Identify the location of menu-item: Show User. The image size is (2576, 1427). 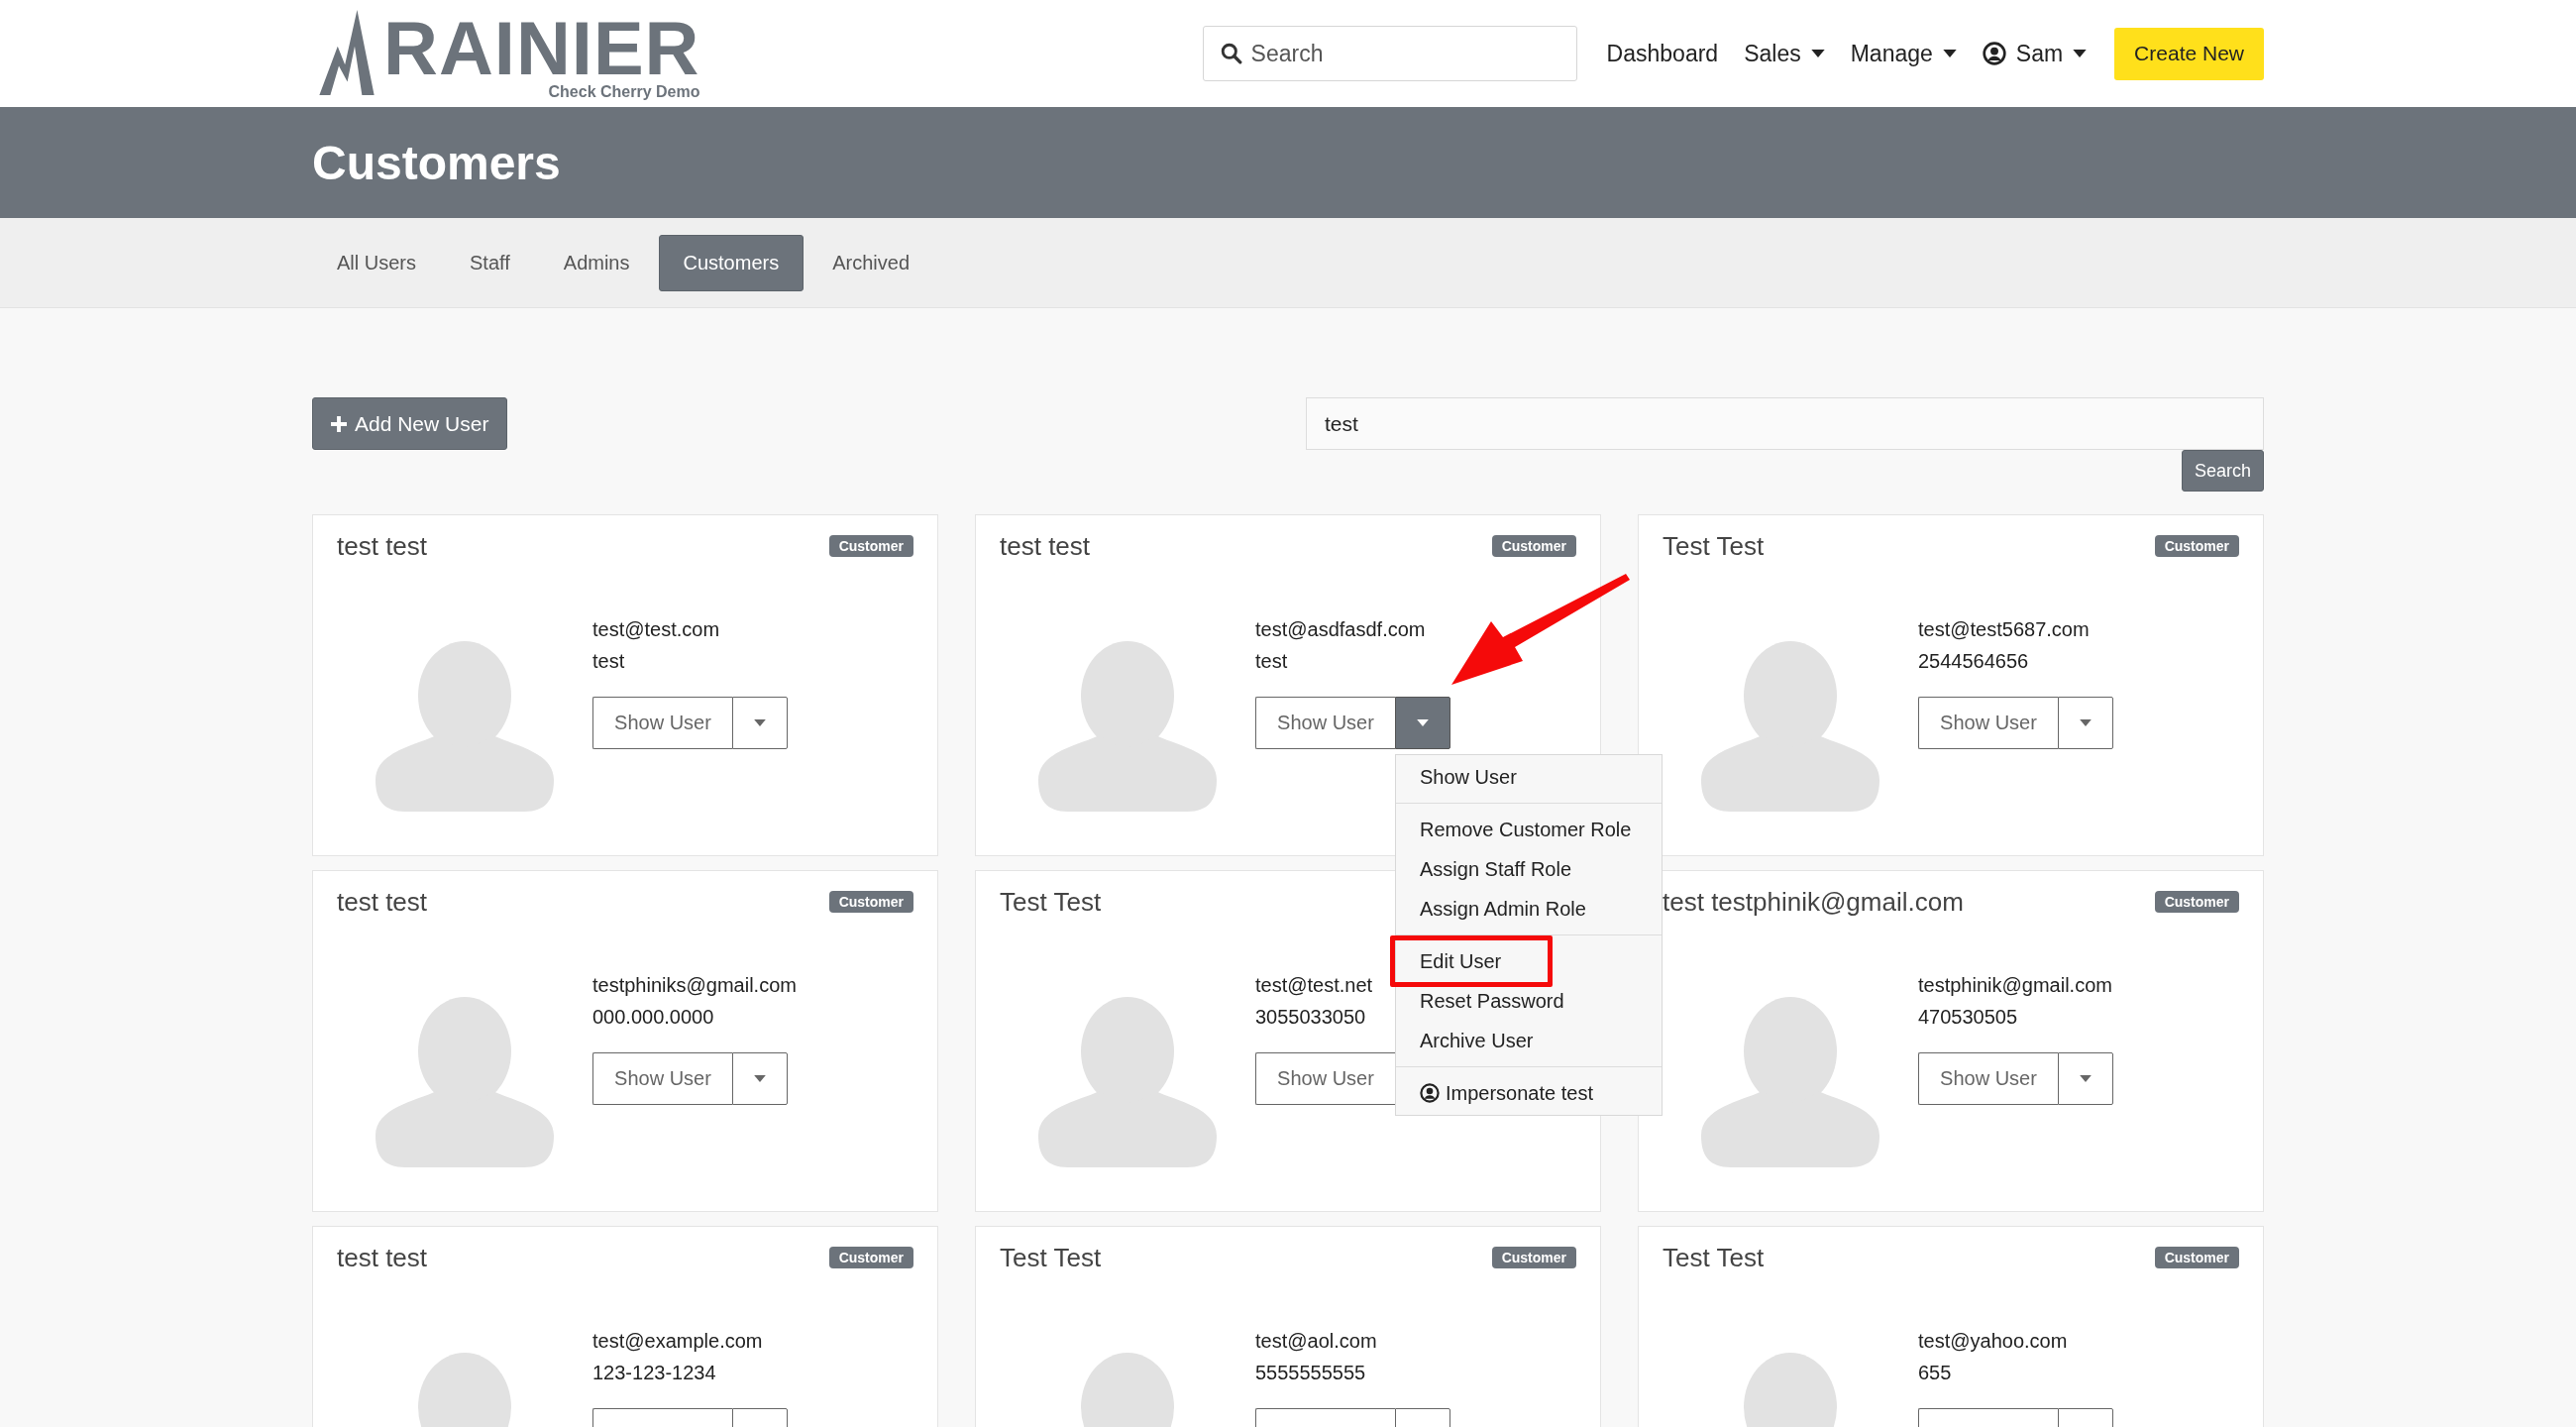
(1468, 777).